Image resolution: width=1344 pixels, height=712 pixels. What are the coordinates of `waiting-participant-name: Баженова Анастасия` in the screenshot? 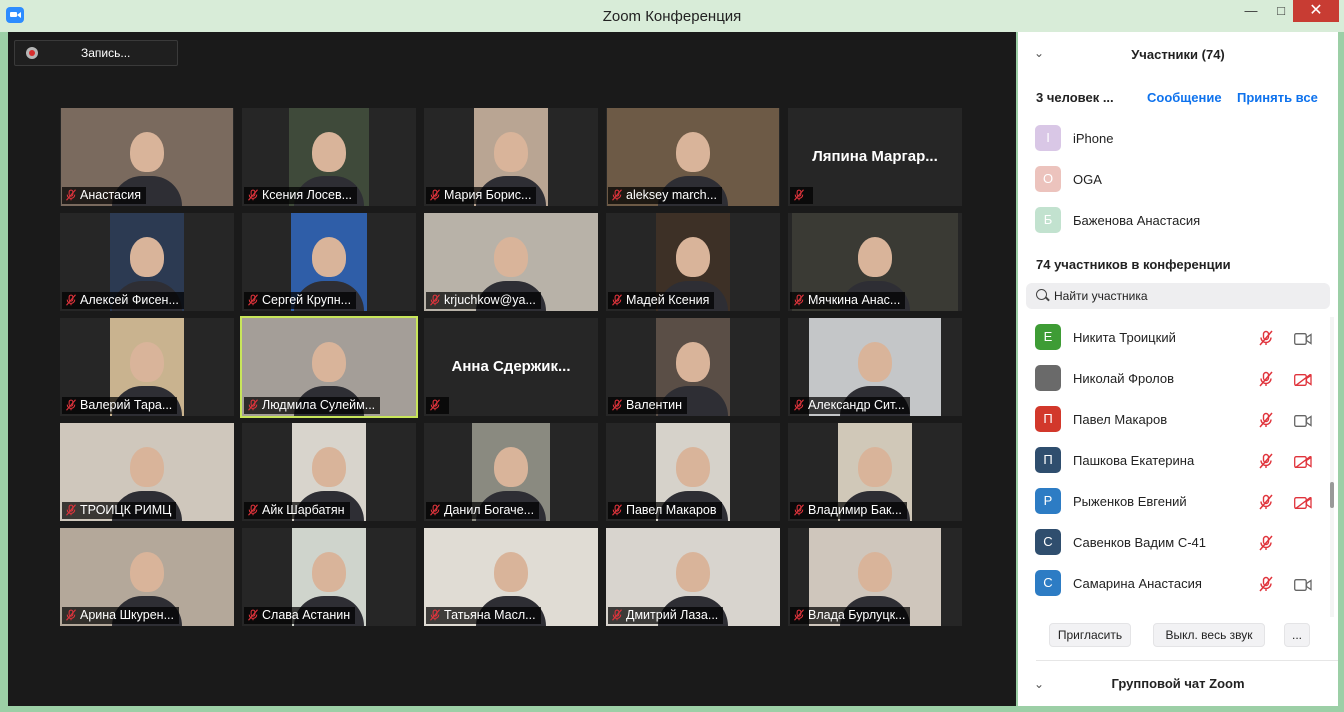 It's located at (1137, 220).